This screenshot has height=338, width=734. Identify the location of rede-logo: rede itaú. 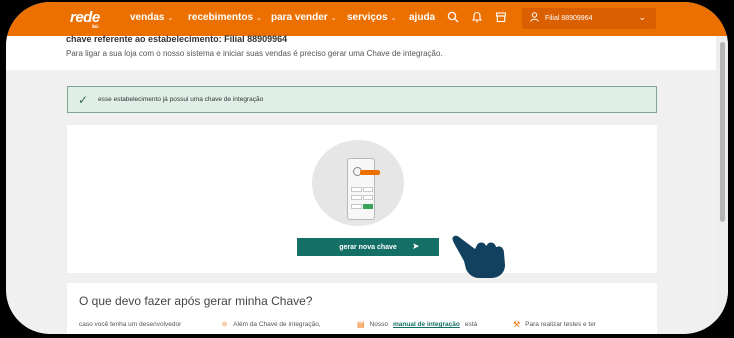
(85, 19).